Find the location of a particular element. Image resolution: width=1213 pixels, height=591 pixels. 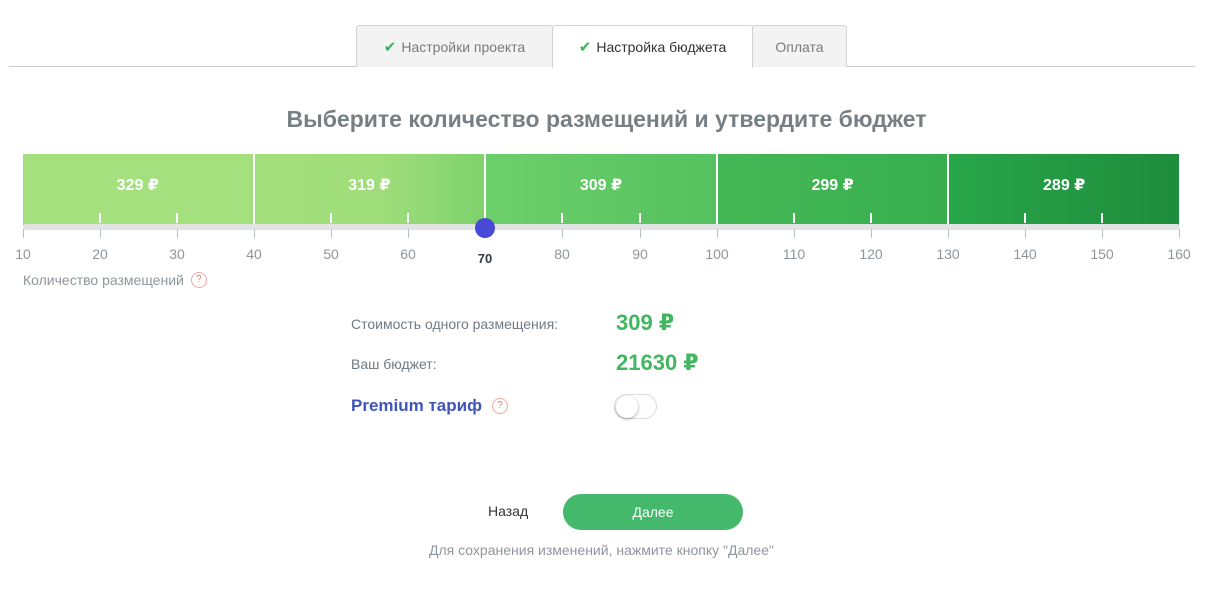

tab-project-settings: ✔ Настройки проекта is located at coordinates (454, 46).